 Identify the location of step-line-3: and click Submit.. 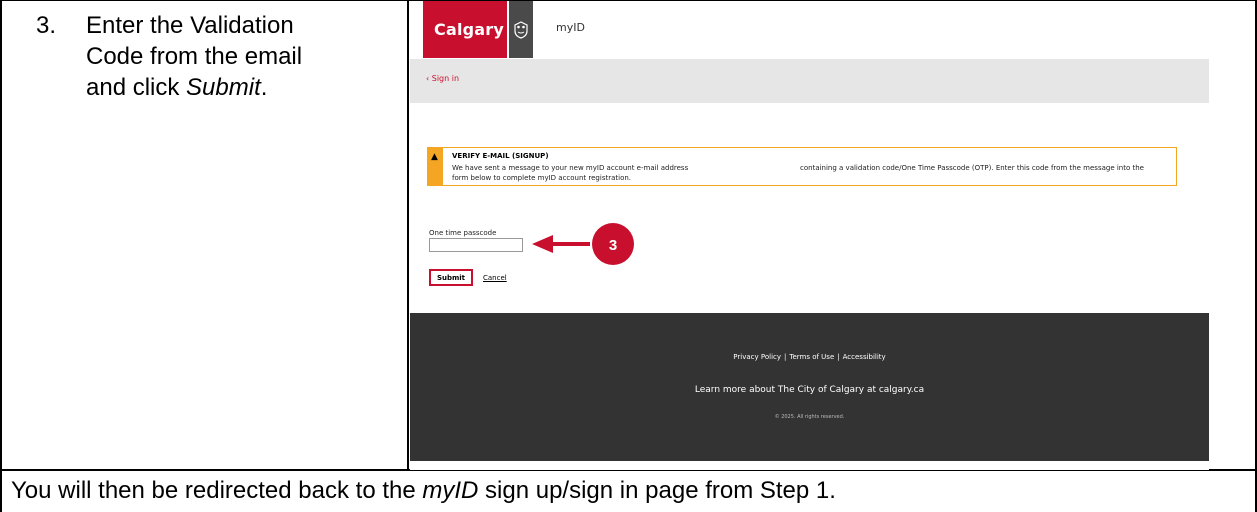
(211, 87).